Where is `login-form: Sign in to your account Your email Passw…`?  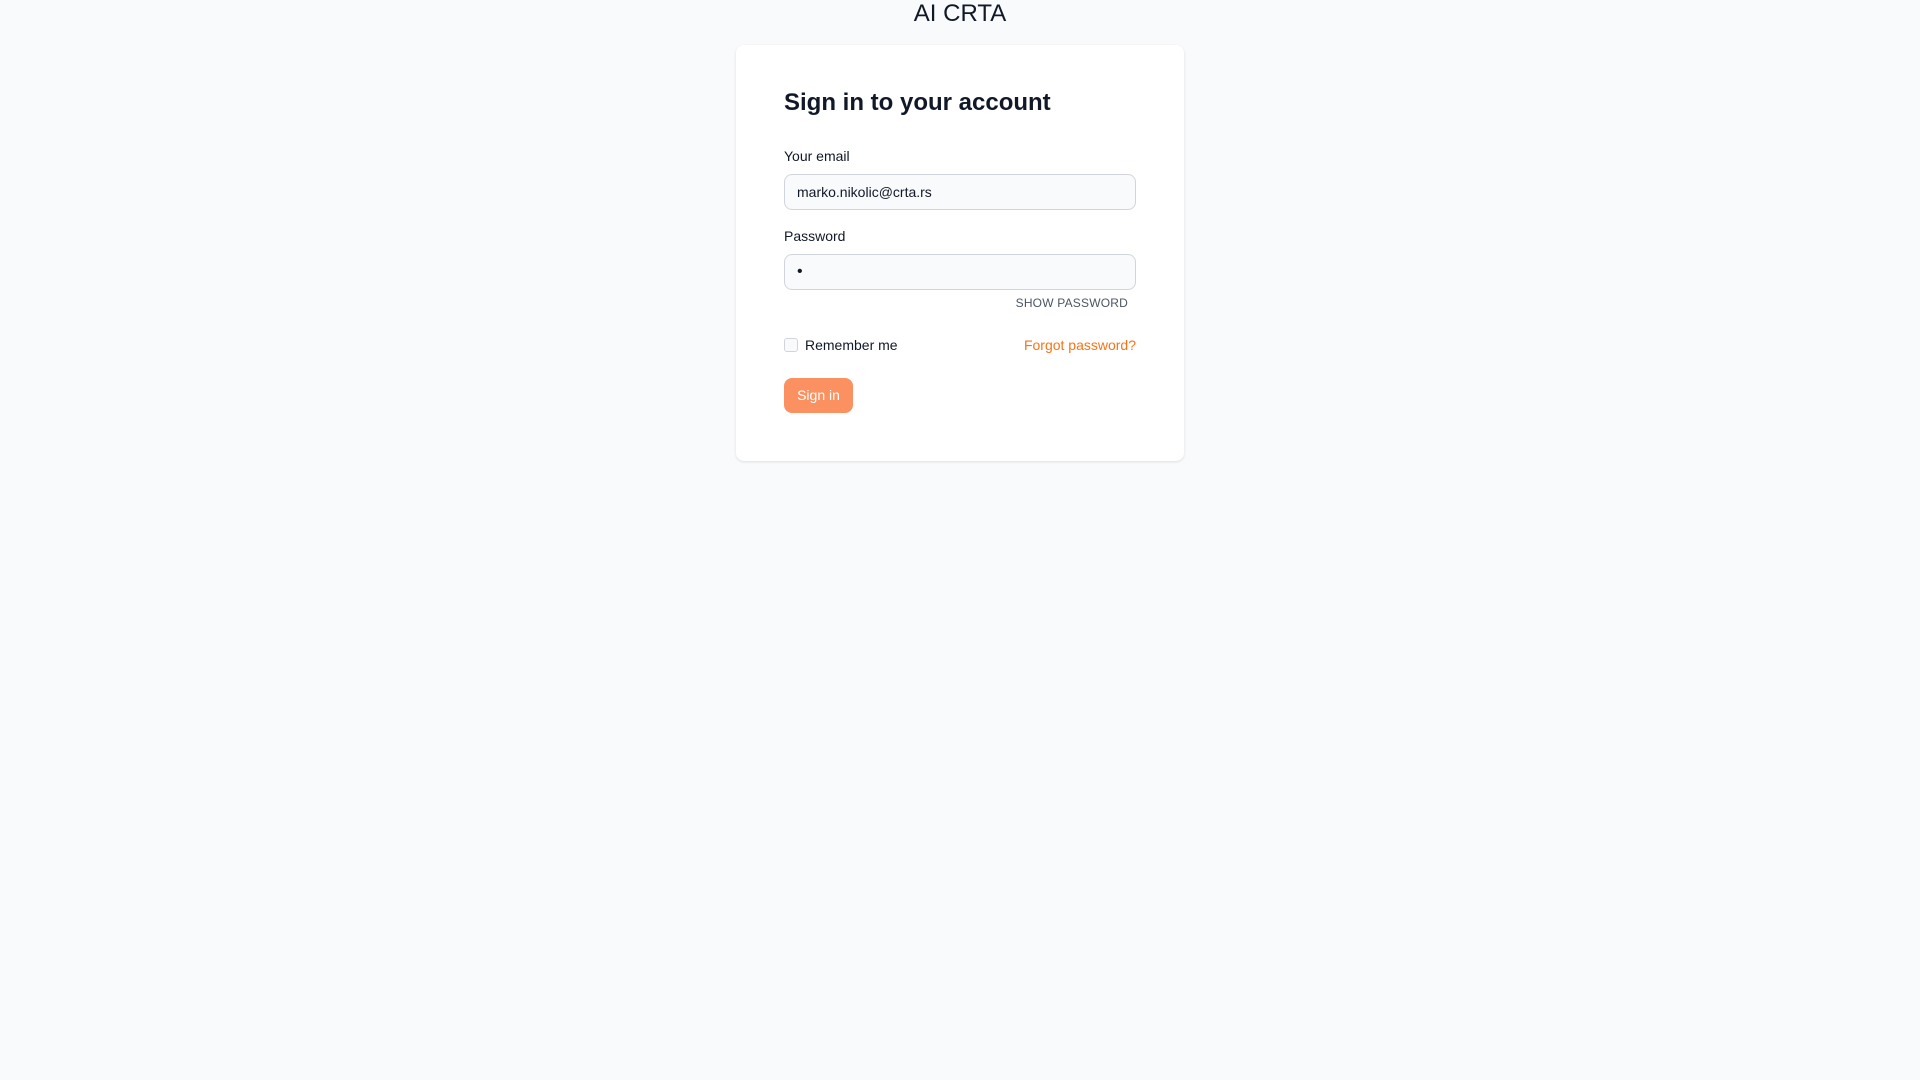
login-form: Sign in to your account Your email Passw… is located at coordinates (960, 253).